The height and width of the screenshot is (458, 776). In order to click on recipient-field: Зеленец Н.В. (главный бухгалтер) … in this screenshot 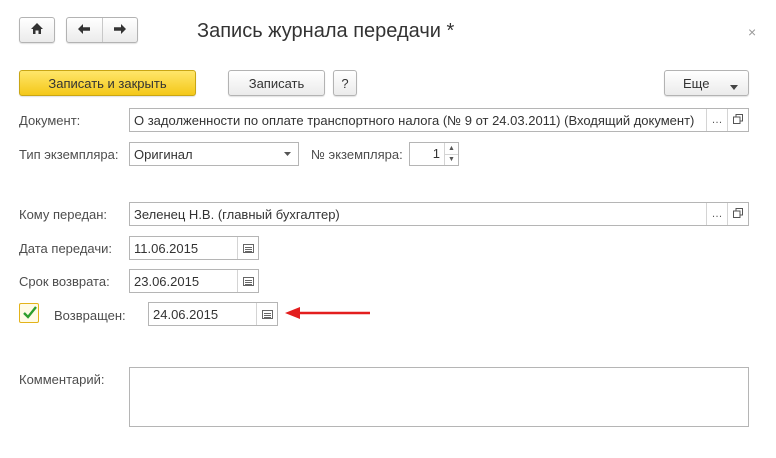, I will do `click(439, 214)`.